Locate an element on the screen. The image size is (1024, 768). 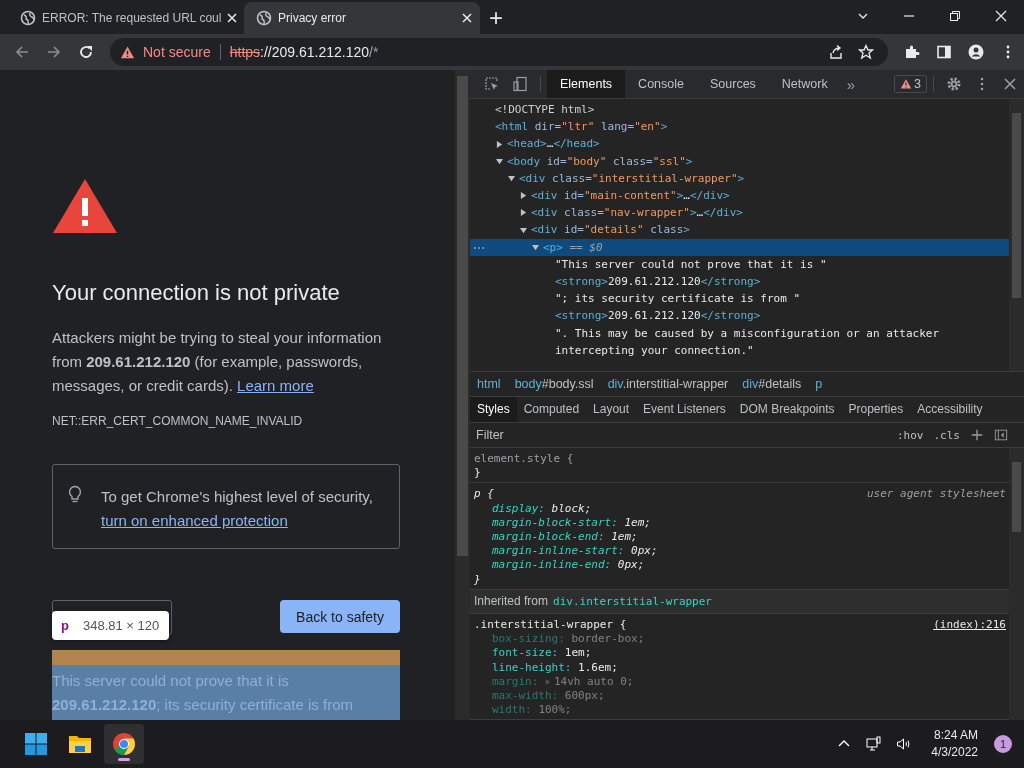
breadcrumb: p is located at coordinates (819, 384).